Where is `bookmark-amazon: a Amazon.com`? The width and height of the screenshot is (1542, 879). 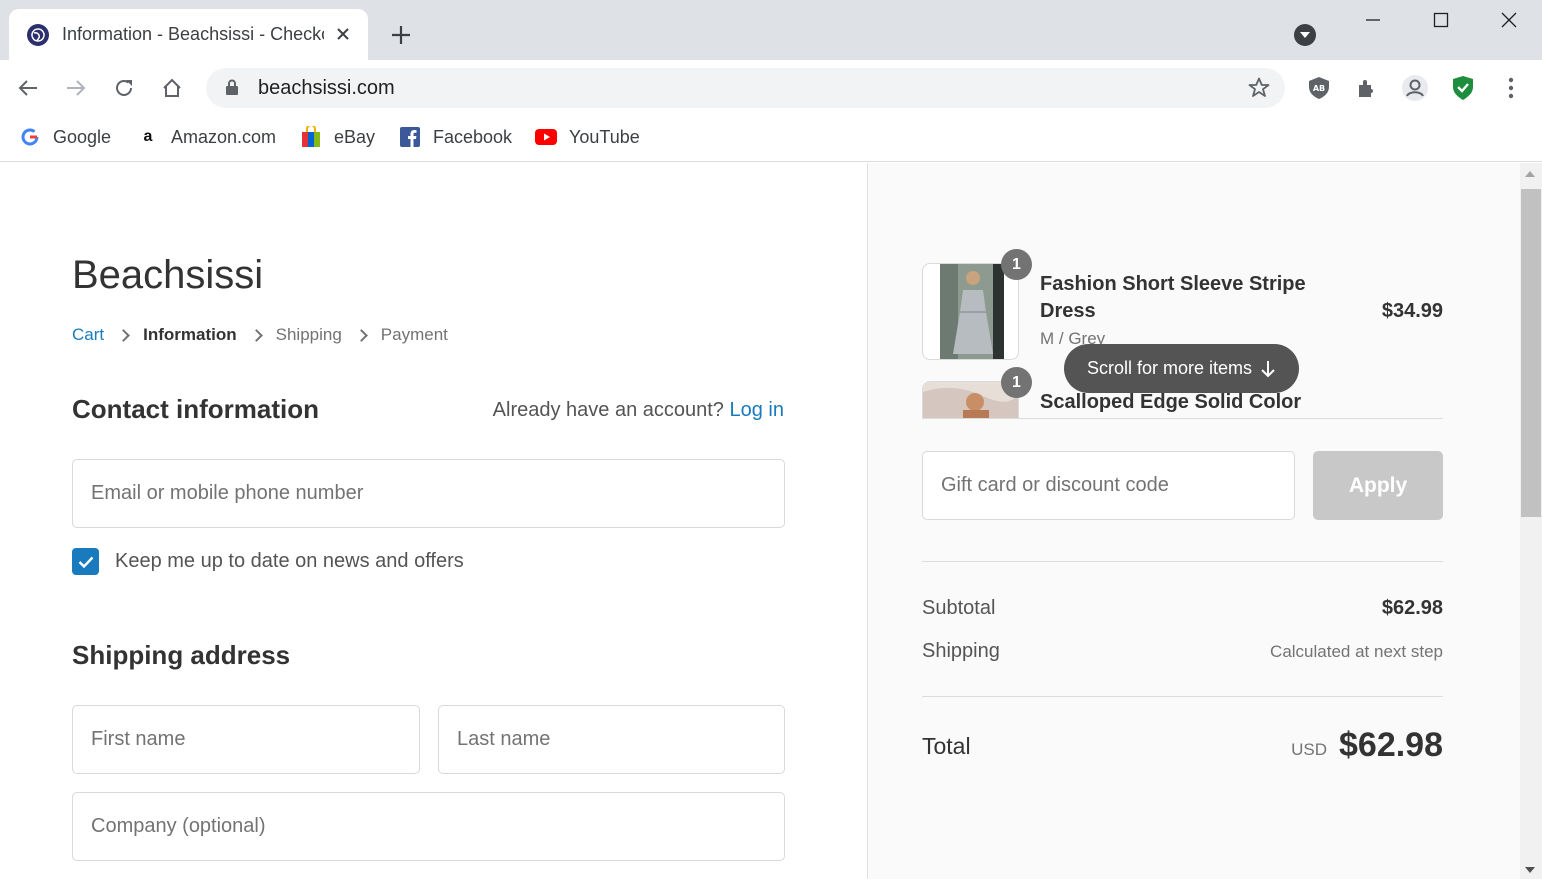
bookmark-amazon: a Amazon.com is located at coordinates (207, 137).